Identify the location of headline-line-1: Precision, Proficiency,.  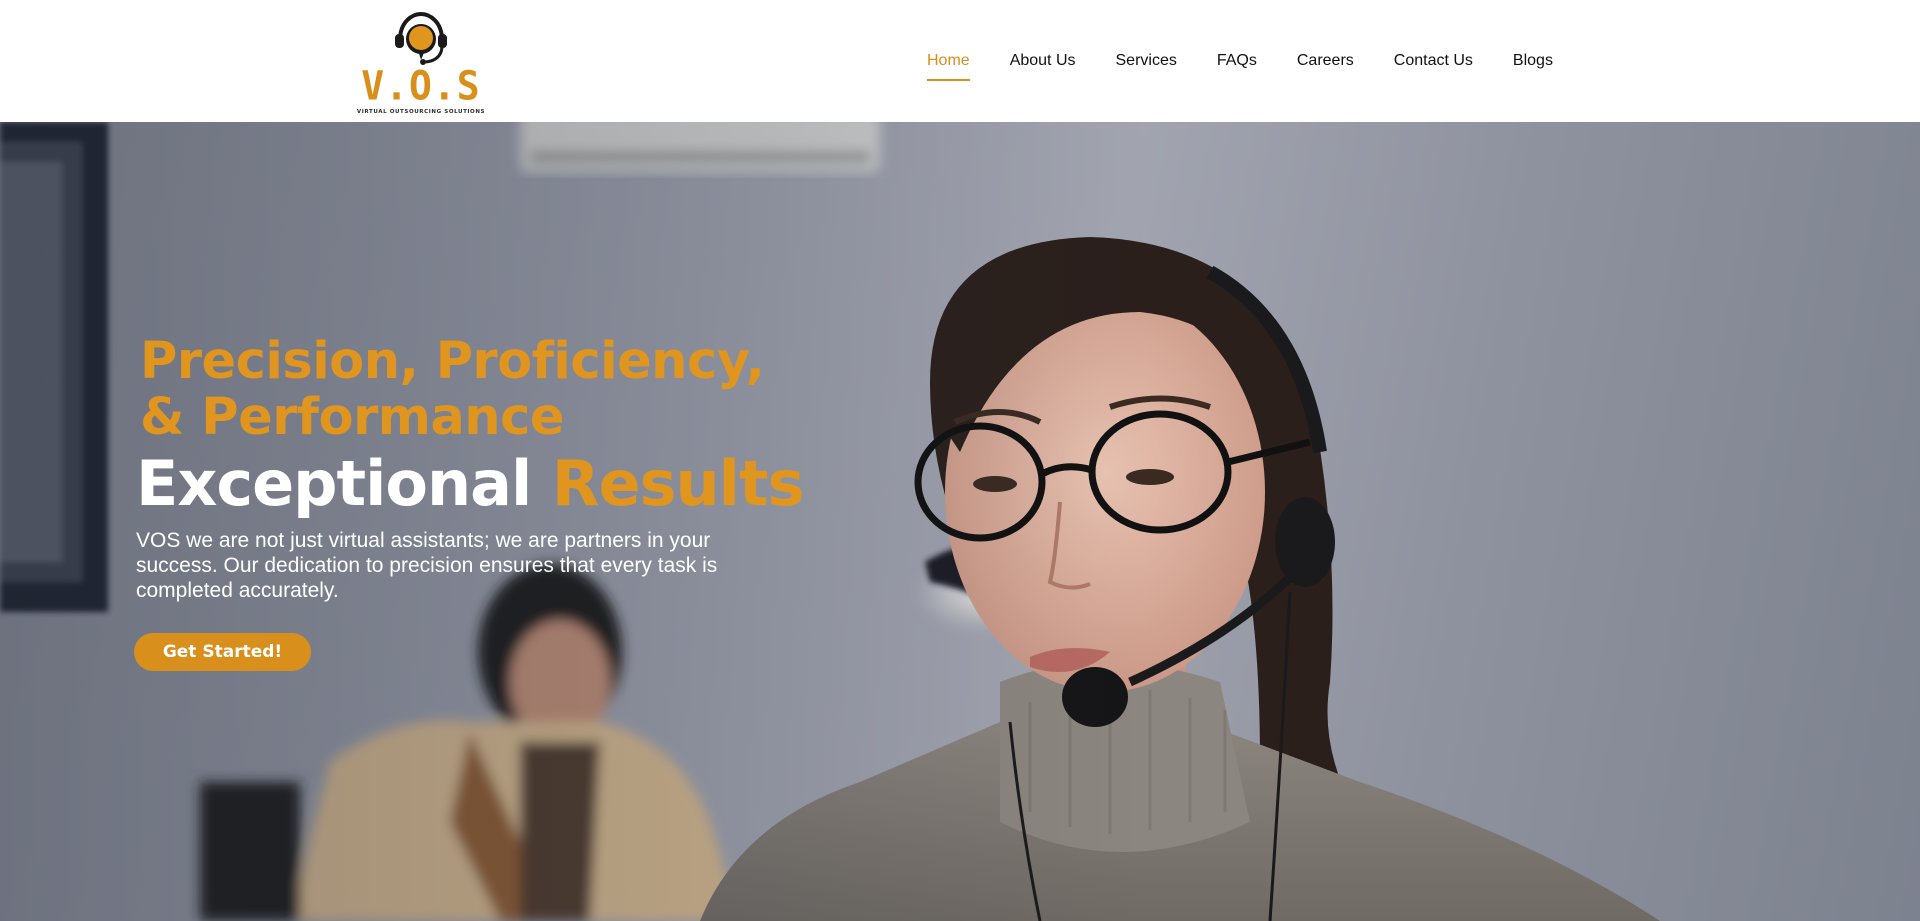
(452, 361).